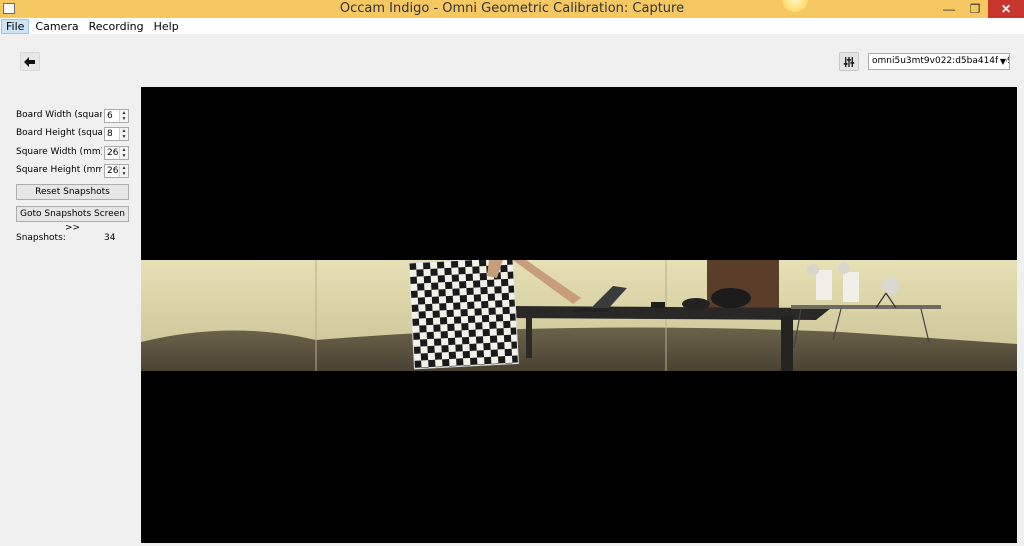 This screenshot has height=546, width=1024. I want to click on minimize-icon: —, so click(949, 9).